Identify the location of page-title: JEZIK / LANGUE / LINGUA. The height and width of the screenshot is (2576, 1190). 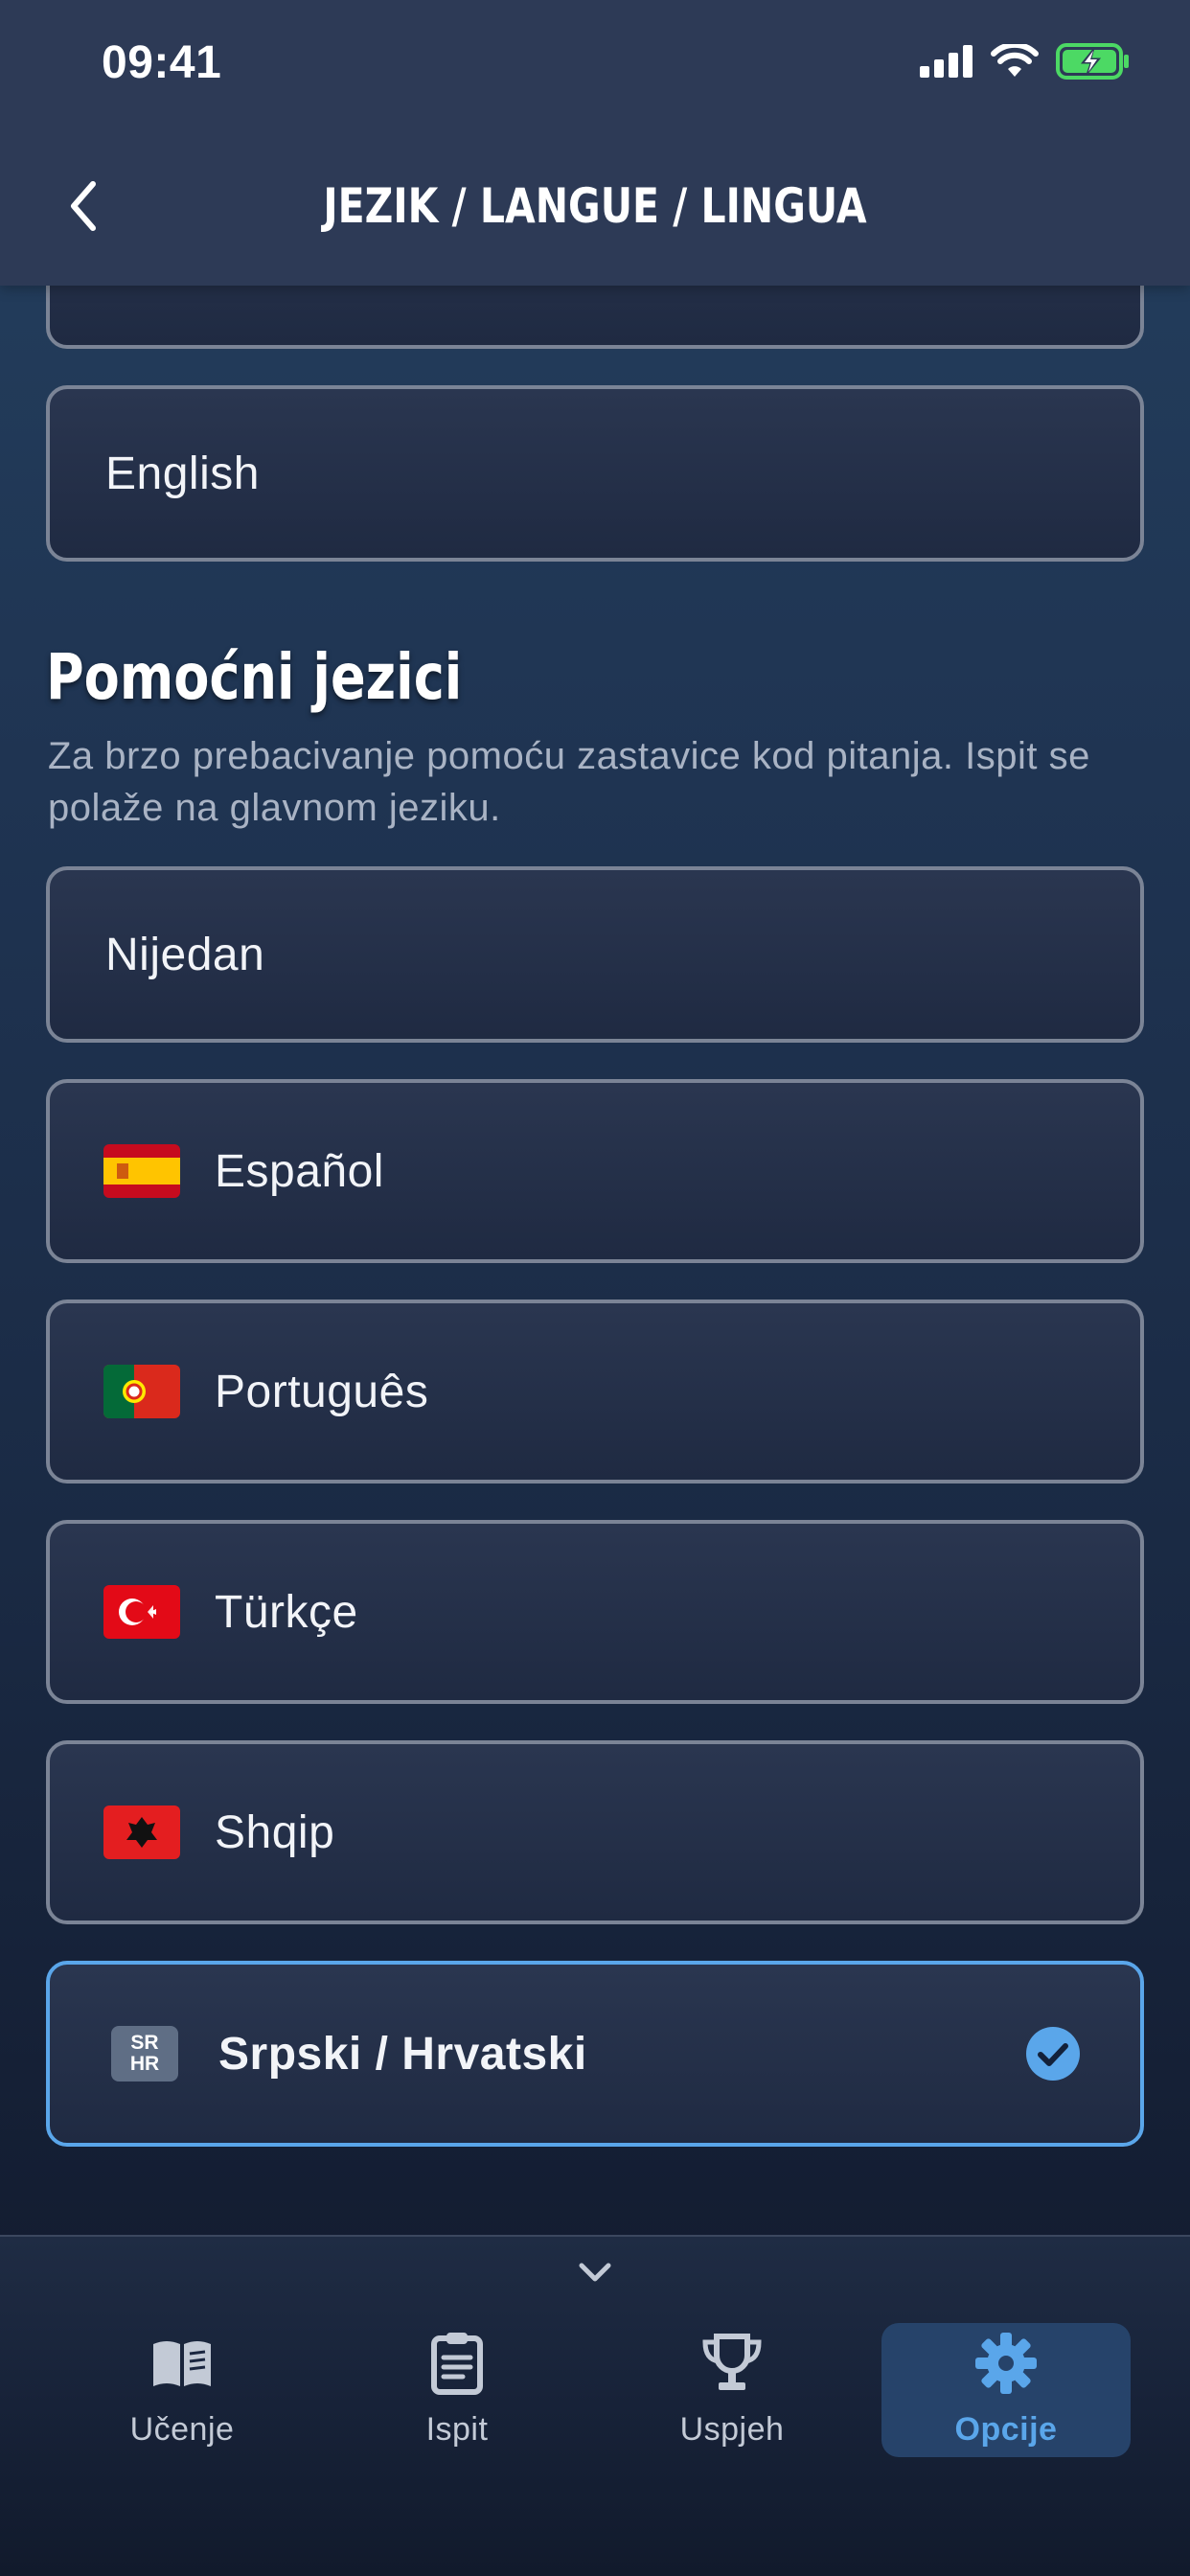
(595, 206).